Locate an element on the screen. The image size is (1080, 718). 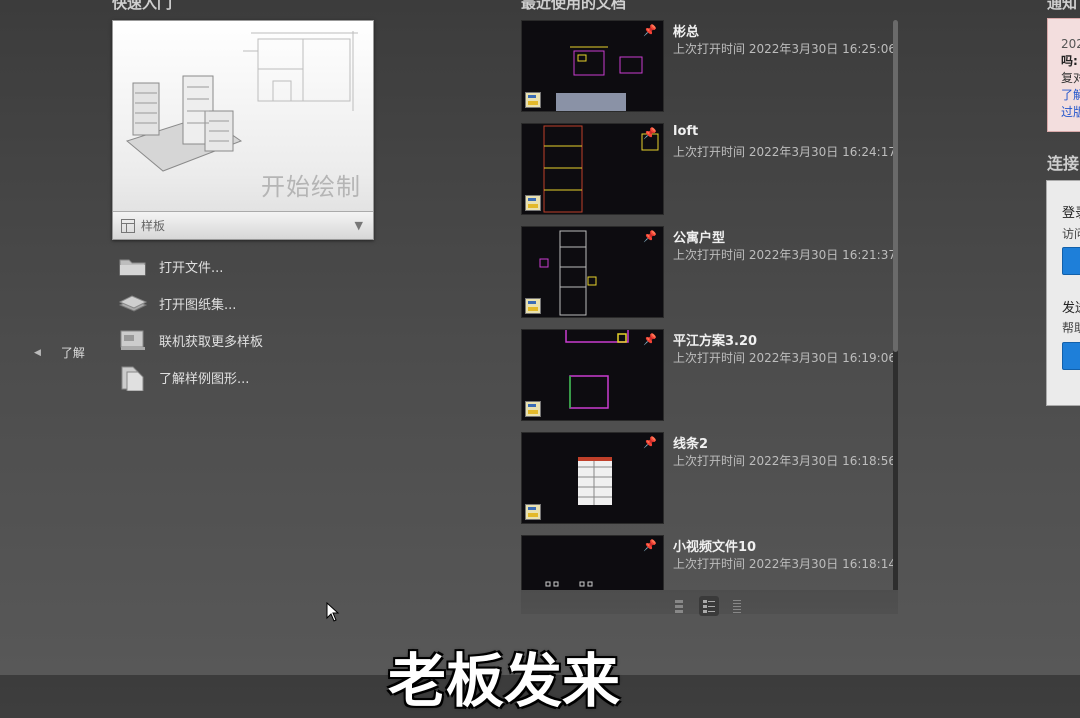
notify-line: 202 is located at coordinates (1070, 44).